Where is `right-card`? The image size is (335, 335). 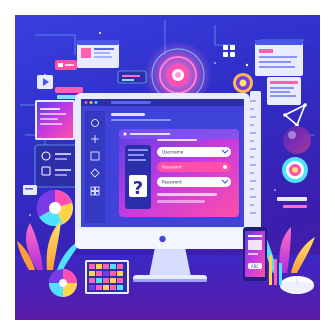 right-card is located at coordinates (284, 91).